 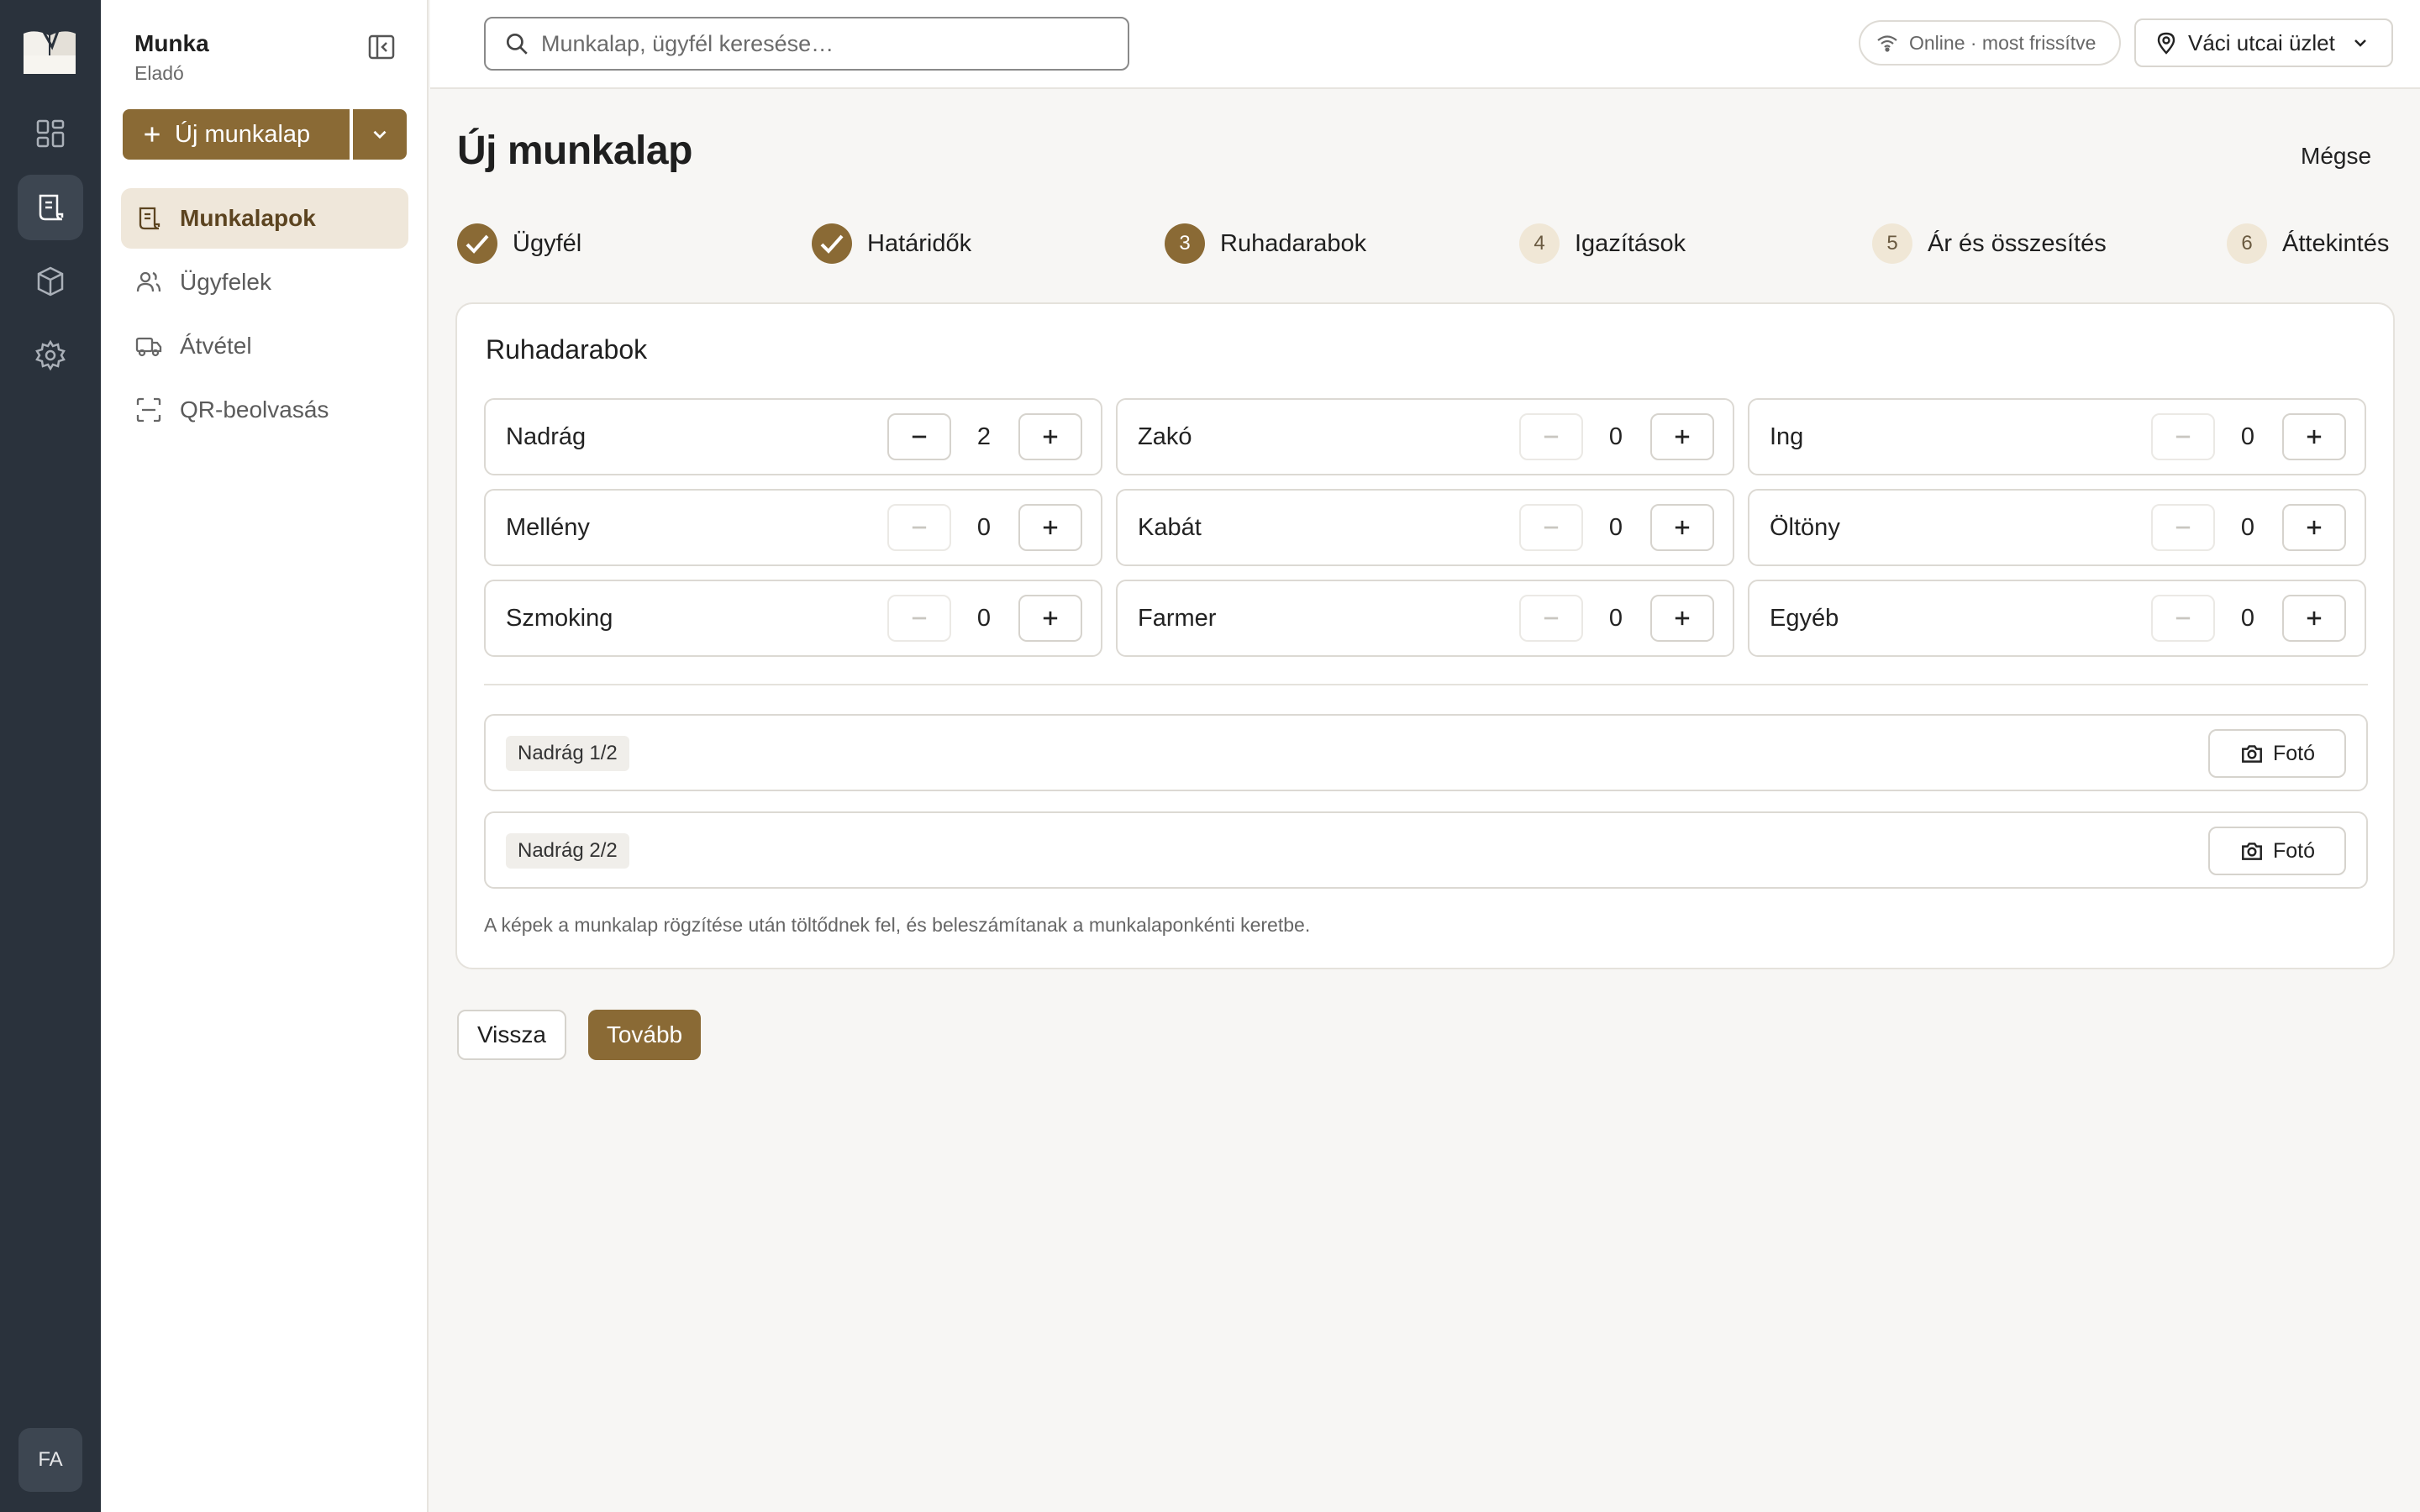 What do you see at coordinates (1426, 752) in the screenshot?
I see `garment-photo-row: Nadrág 1/2 Fotó` at bounding box center [1426, 752].